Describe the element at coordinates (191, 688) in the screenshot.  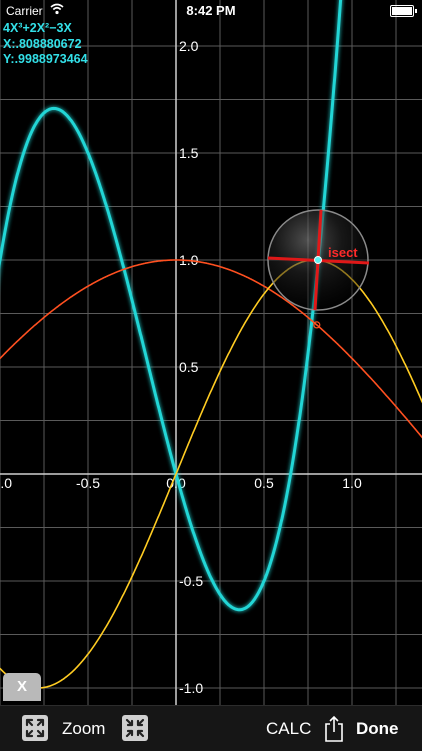
I see `y-tick-label: -1.0` at that location.